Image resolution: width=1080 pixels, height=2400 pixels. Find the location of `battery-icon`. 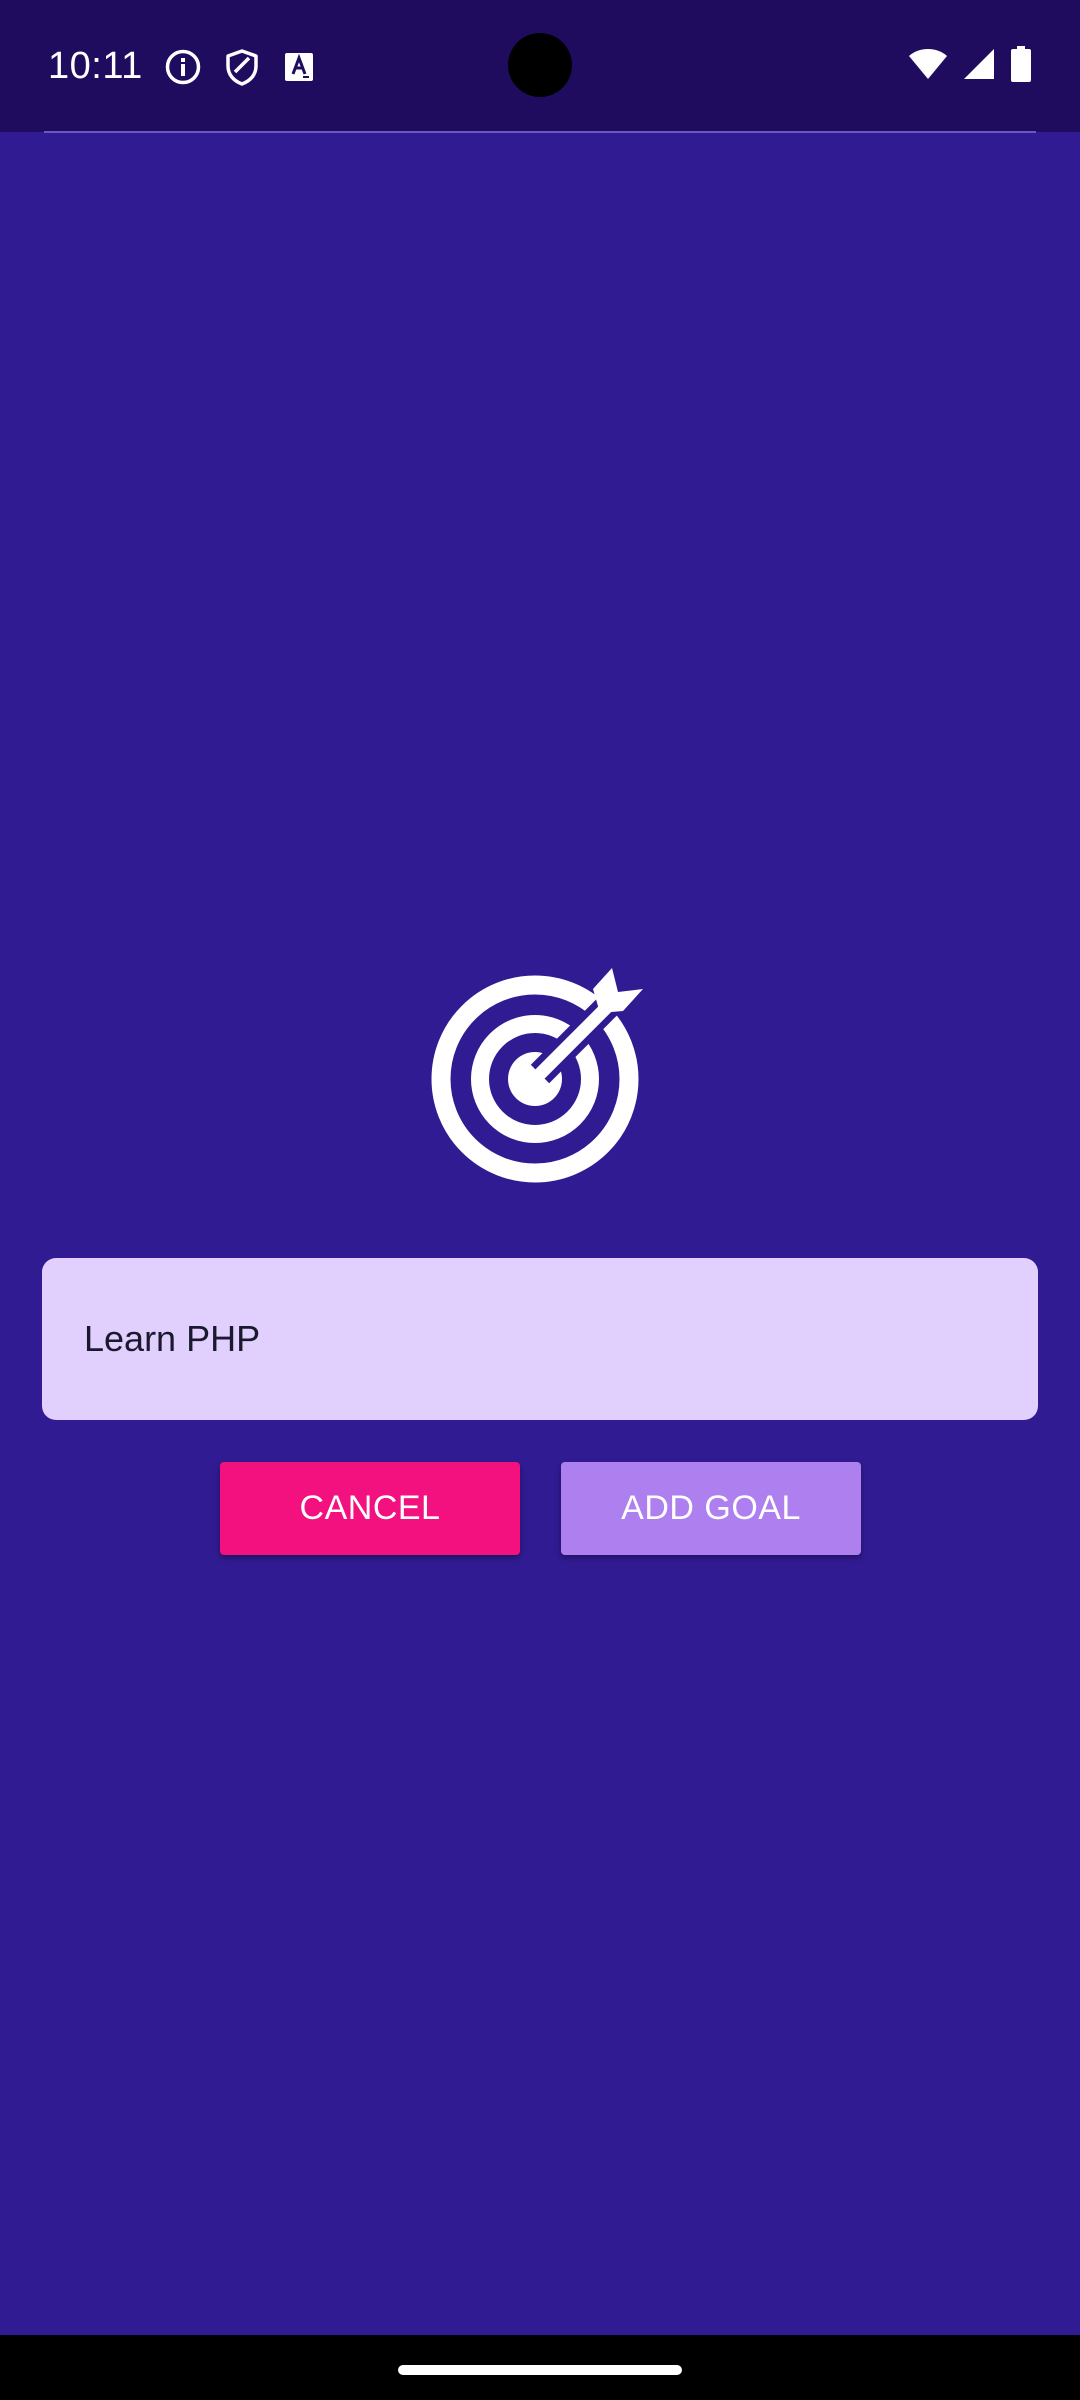

battery-icon is located at coordinates (1021, 64).